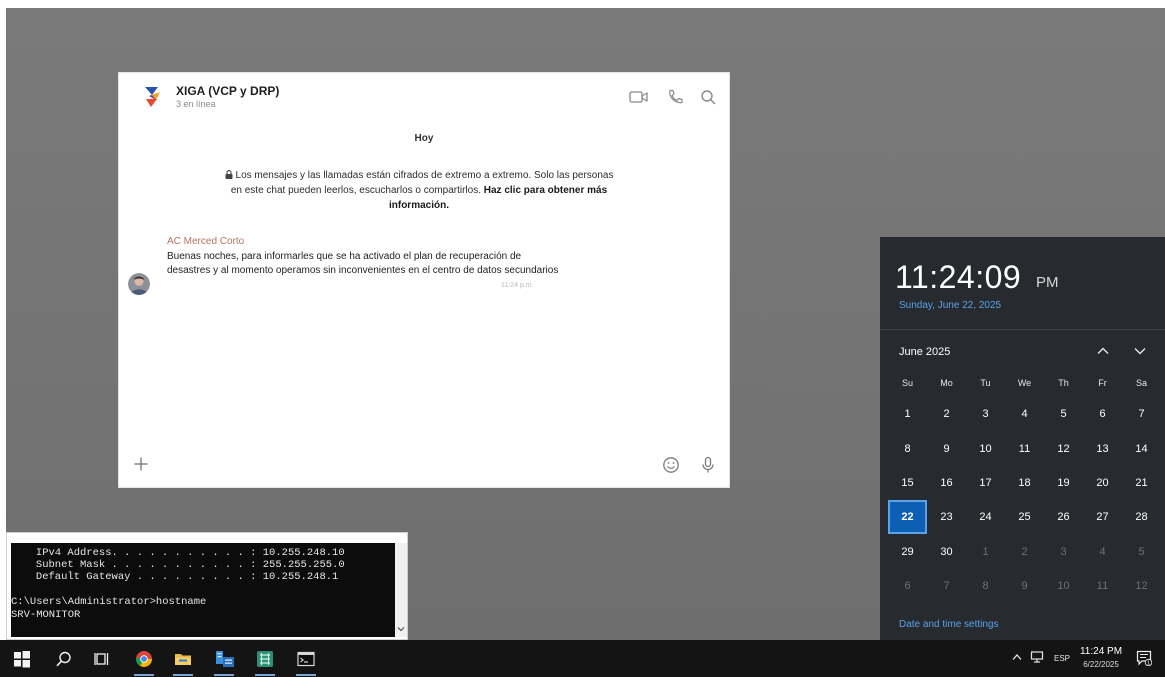  I want to click on server-manager-icon, so click(225, 659).